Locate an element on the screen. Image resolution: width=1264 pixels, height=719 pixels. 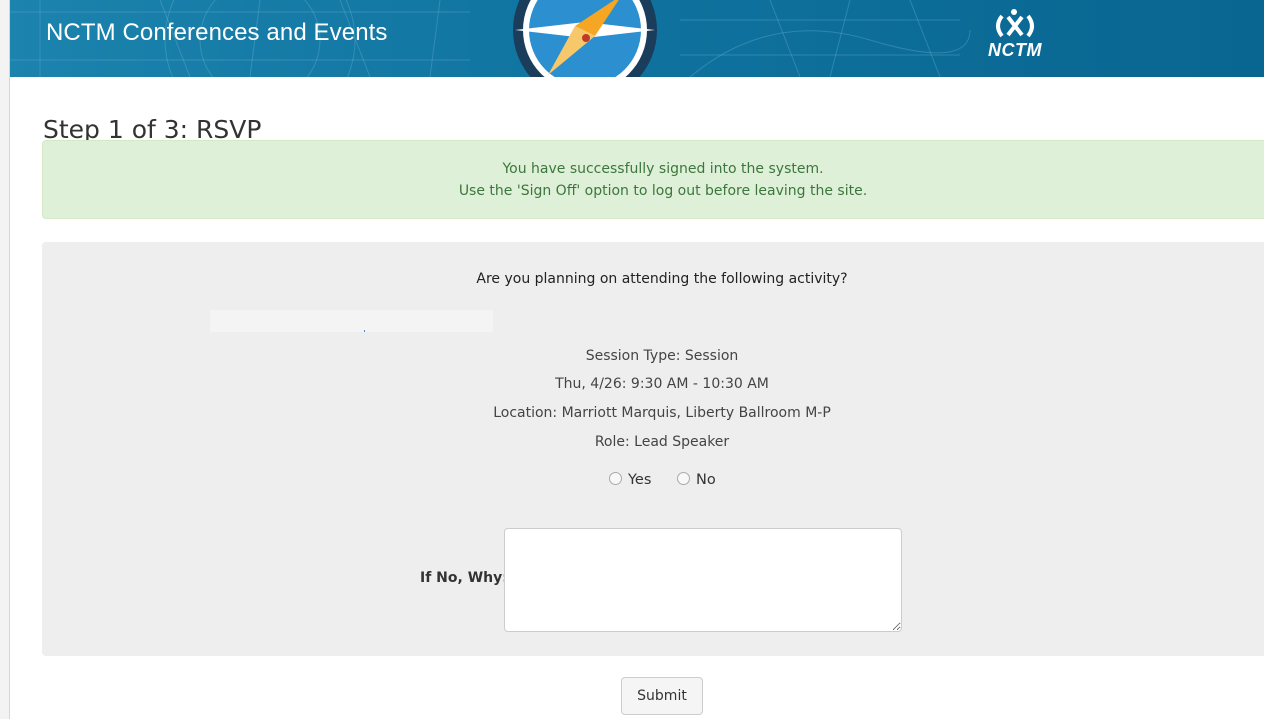
site-header: NCTM Conferences and Events NCTM is located at coordinates (637, 38).